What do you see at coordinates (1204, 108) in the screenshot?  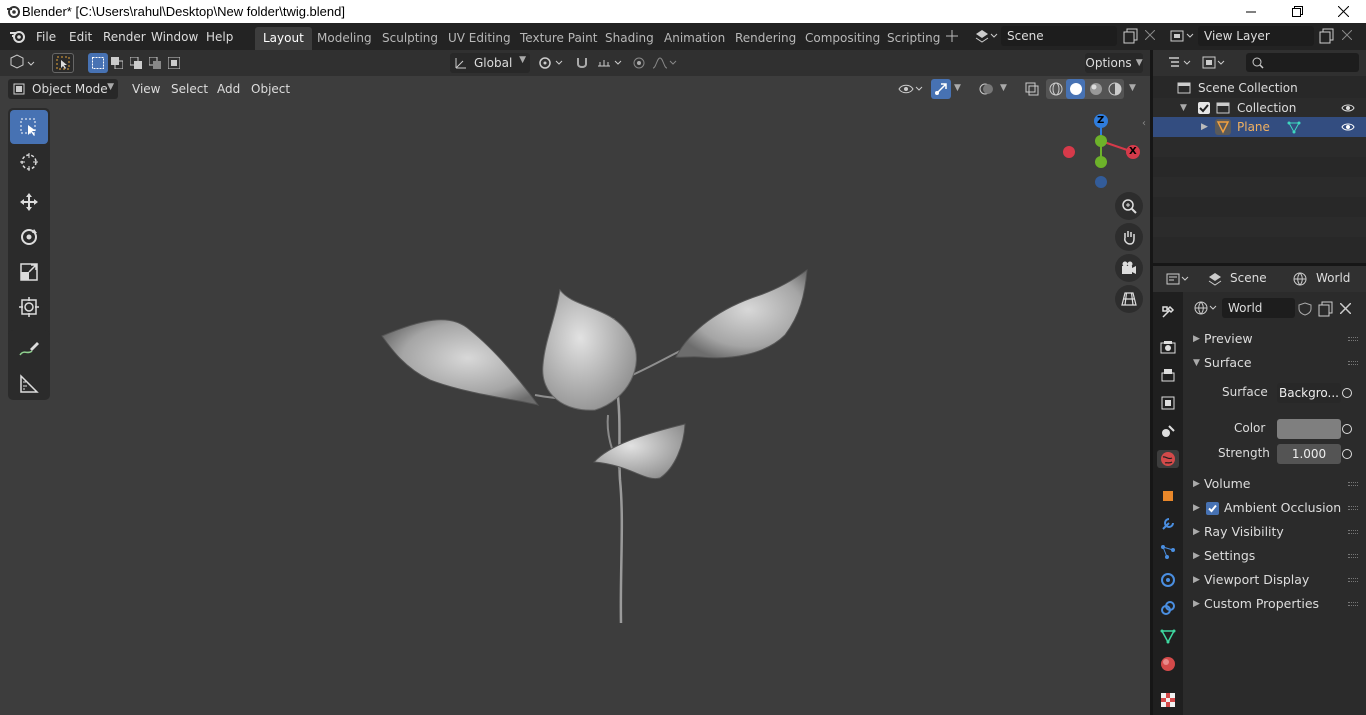 I see `collection-checkbox` at bounding box center [1204, 108].